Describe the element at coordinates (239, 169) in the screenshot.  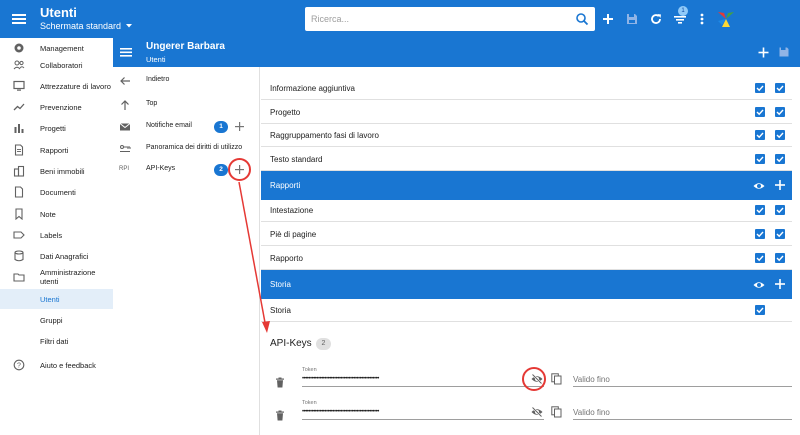
I see `annotation-circle-add` at that location.